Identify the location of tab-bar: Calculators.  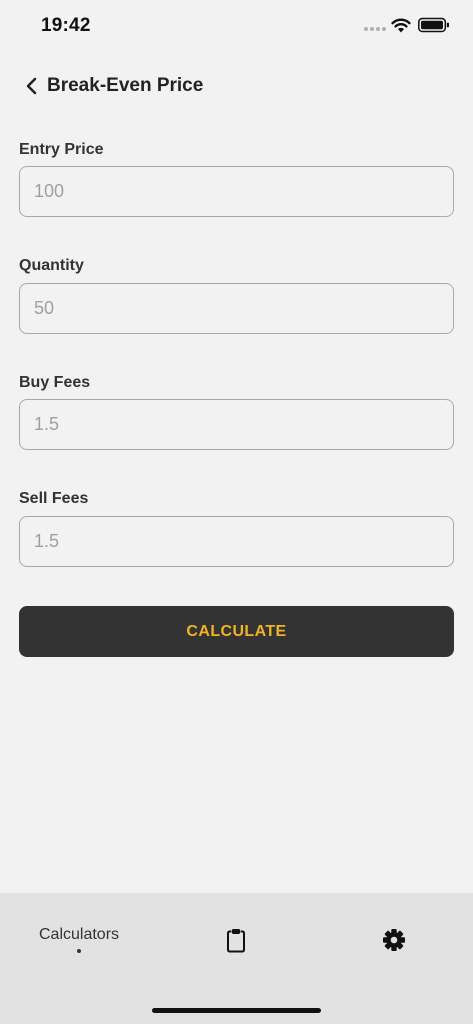
(236, 958).